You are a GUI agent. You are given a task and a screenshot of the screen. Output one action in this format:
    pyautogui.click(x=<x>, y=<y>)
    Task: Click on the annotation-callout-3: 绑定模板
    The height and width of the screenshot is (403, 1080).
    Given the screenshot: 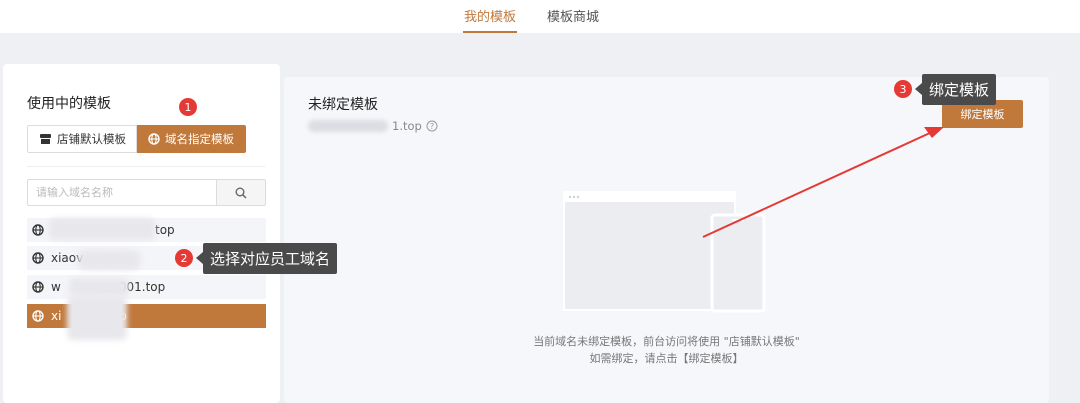 What is the action you would take?
    pyautogui.click(x=955, y=89)
    